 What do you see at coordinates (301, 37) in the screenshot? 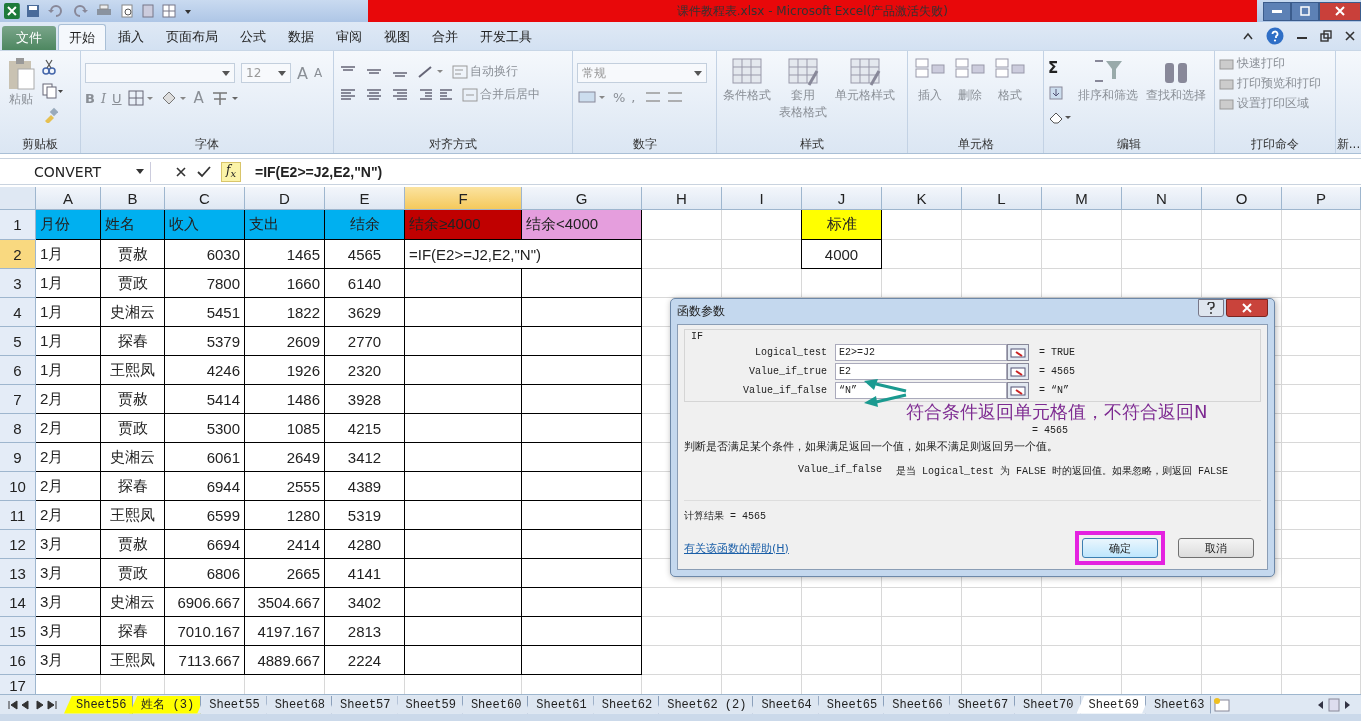
I see `ribbon-tab: 数据` at bounding box center [301, 37].